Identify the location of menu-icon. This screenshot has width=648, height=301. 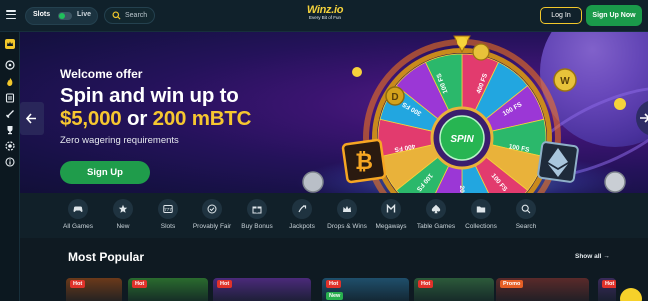
(11, 15).